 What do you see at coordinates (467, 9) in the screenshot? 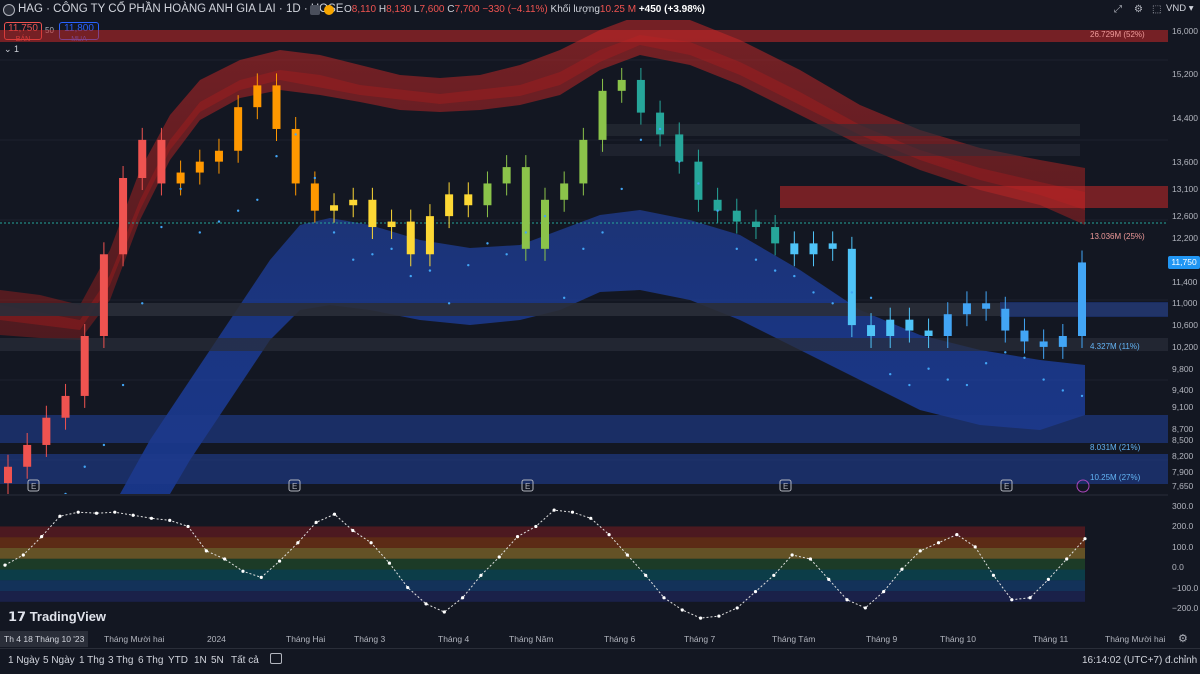
I see `close-value: 7,700` at bounding box center [467, 9].